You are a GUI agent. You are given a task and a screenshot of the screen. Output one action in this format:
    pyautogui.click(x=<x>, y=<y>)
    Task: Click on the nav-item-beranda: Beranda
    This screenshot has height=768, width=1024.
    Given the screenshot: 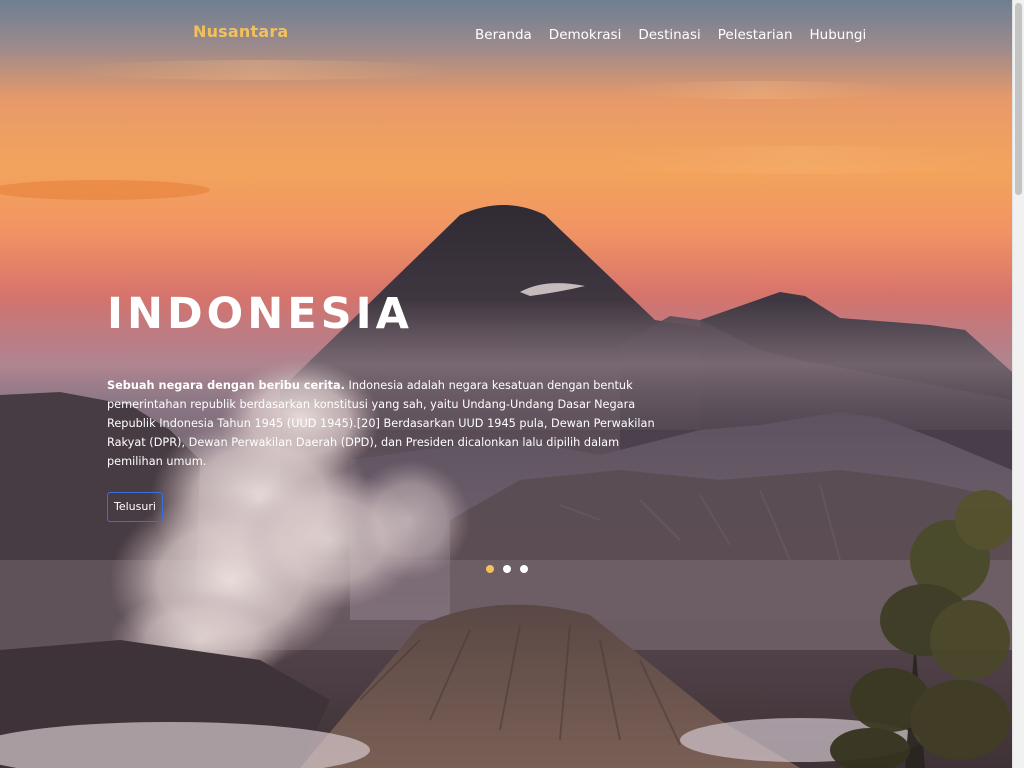 What is the action you would take?
    pyautogui.click(x=512, y=33)
    